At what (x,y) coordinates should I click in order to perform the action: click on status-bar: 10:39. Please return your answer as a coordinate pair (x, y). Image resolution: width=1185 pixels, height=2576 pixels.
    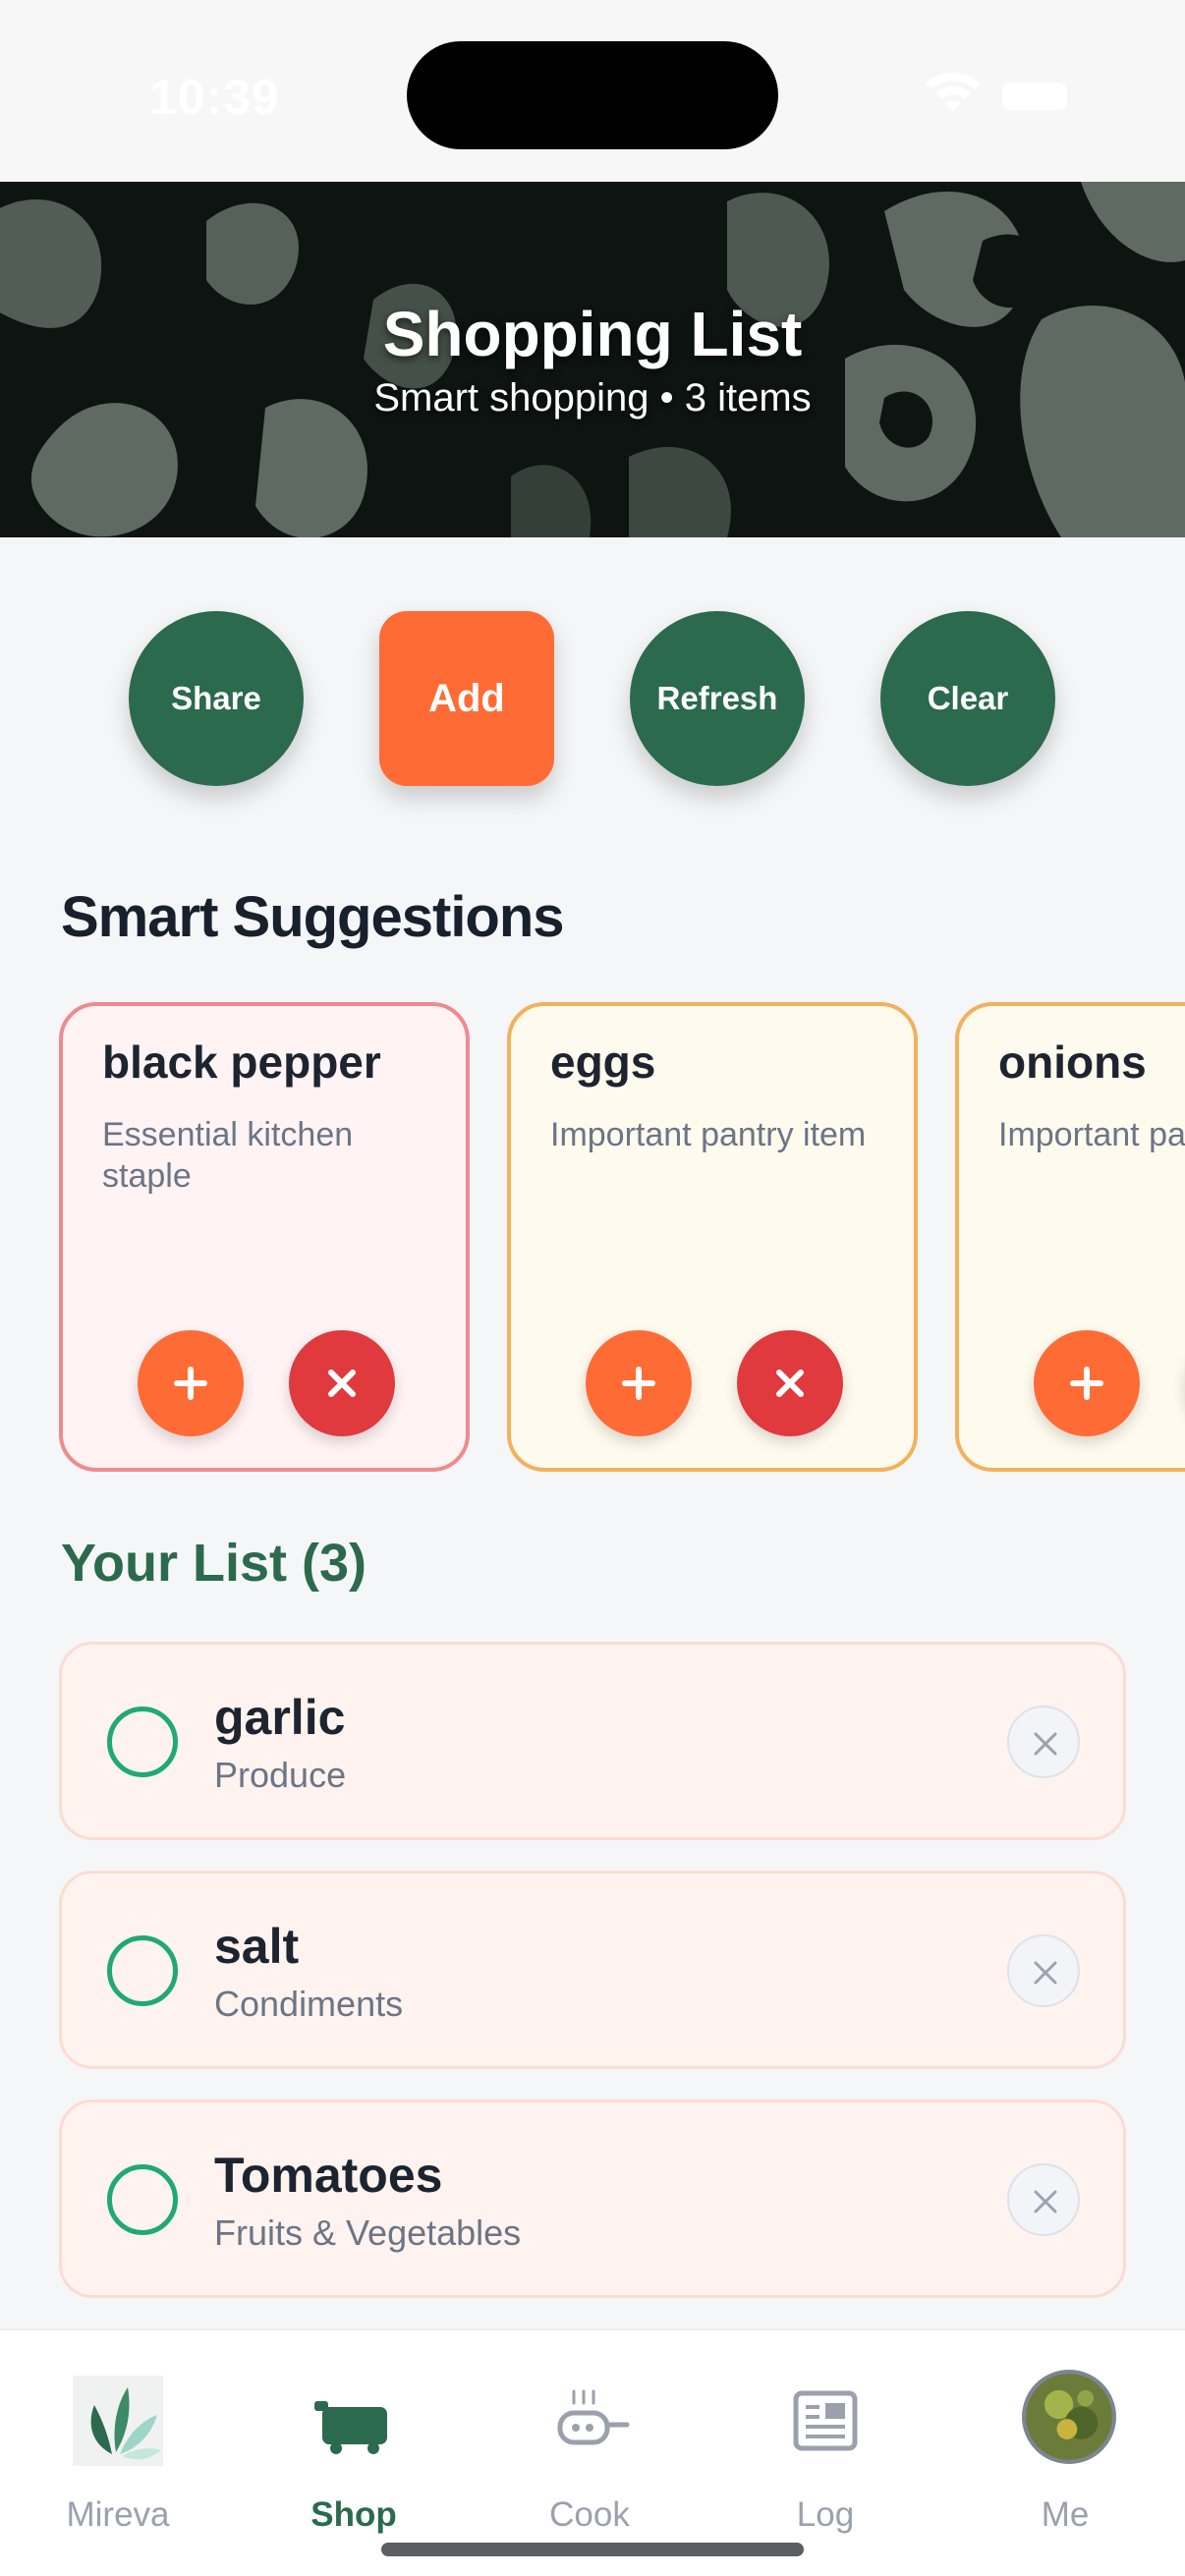
    Looking at the image, I should click on (592, 91).